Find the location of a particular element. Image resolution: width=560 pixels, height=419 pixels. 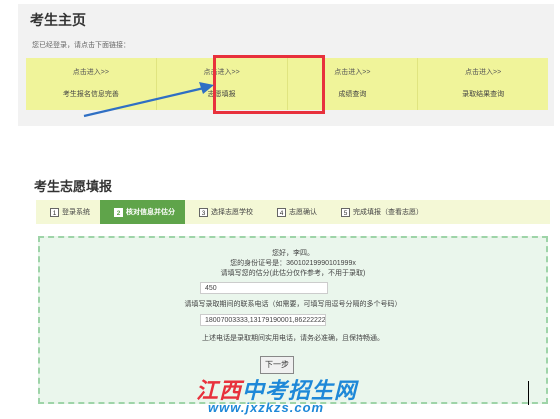

annotation-arrow-icon is located at coordinates (148, 100).